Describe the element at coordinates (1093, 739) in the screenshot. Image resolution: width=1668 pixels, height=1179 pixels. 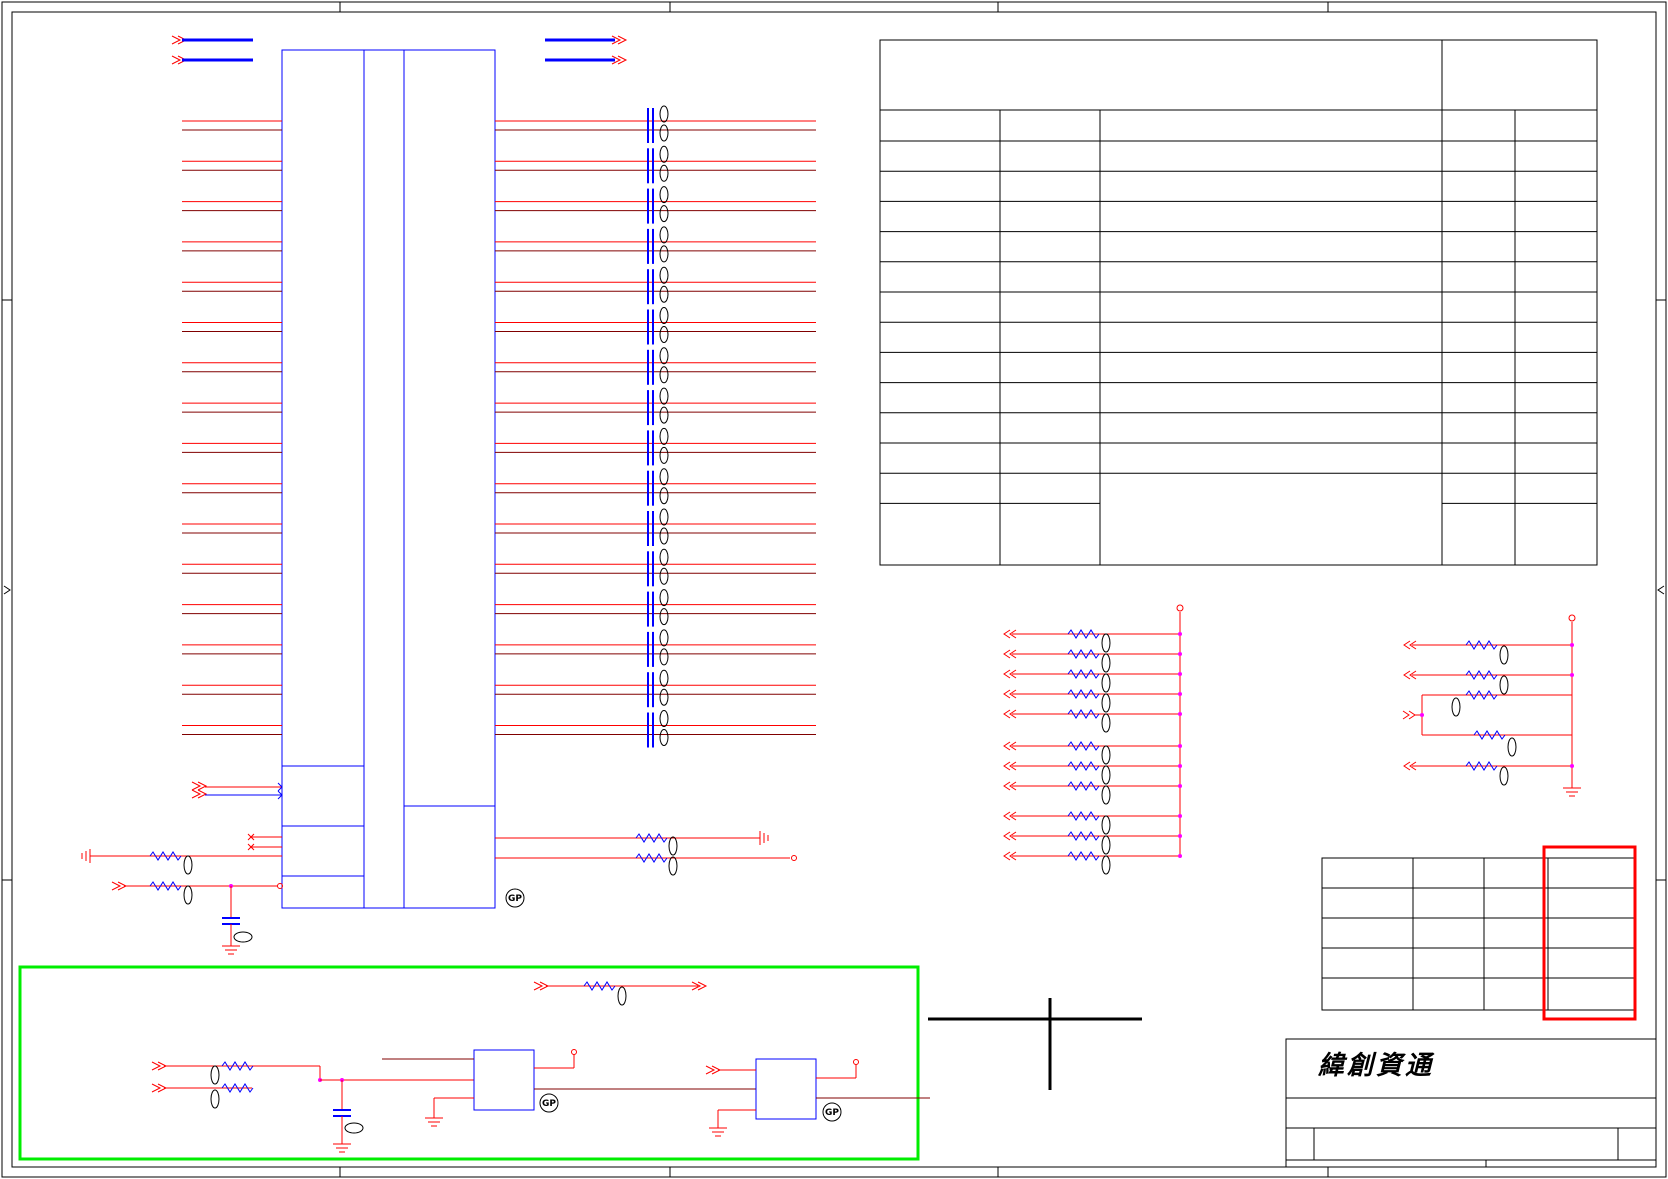
I see `pullup-resistor-array` at that location.